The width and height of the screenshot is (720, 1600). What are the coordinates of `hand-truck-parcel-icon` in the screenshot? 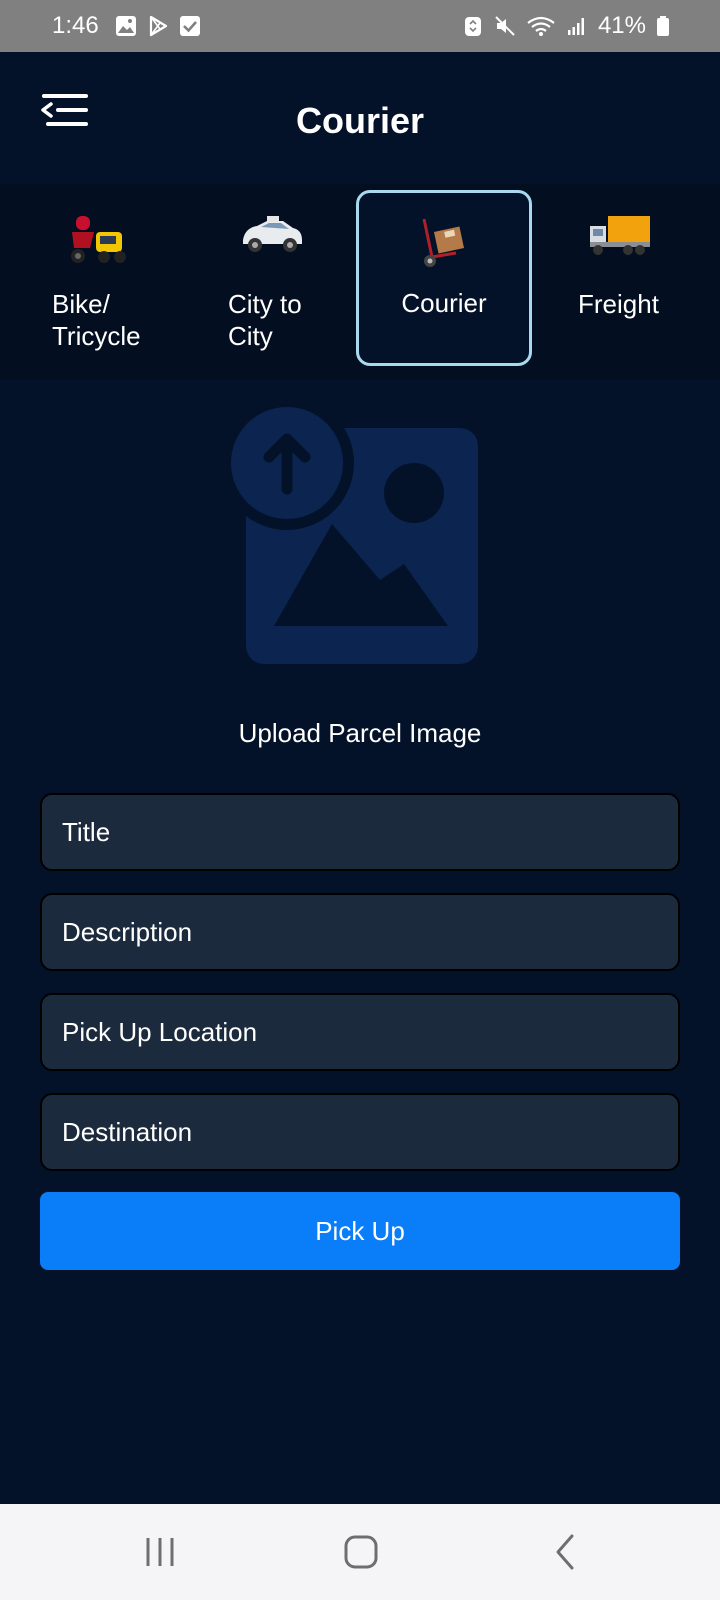 It's located at (443, 242).